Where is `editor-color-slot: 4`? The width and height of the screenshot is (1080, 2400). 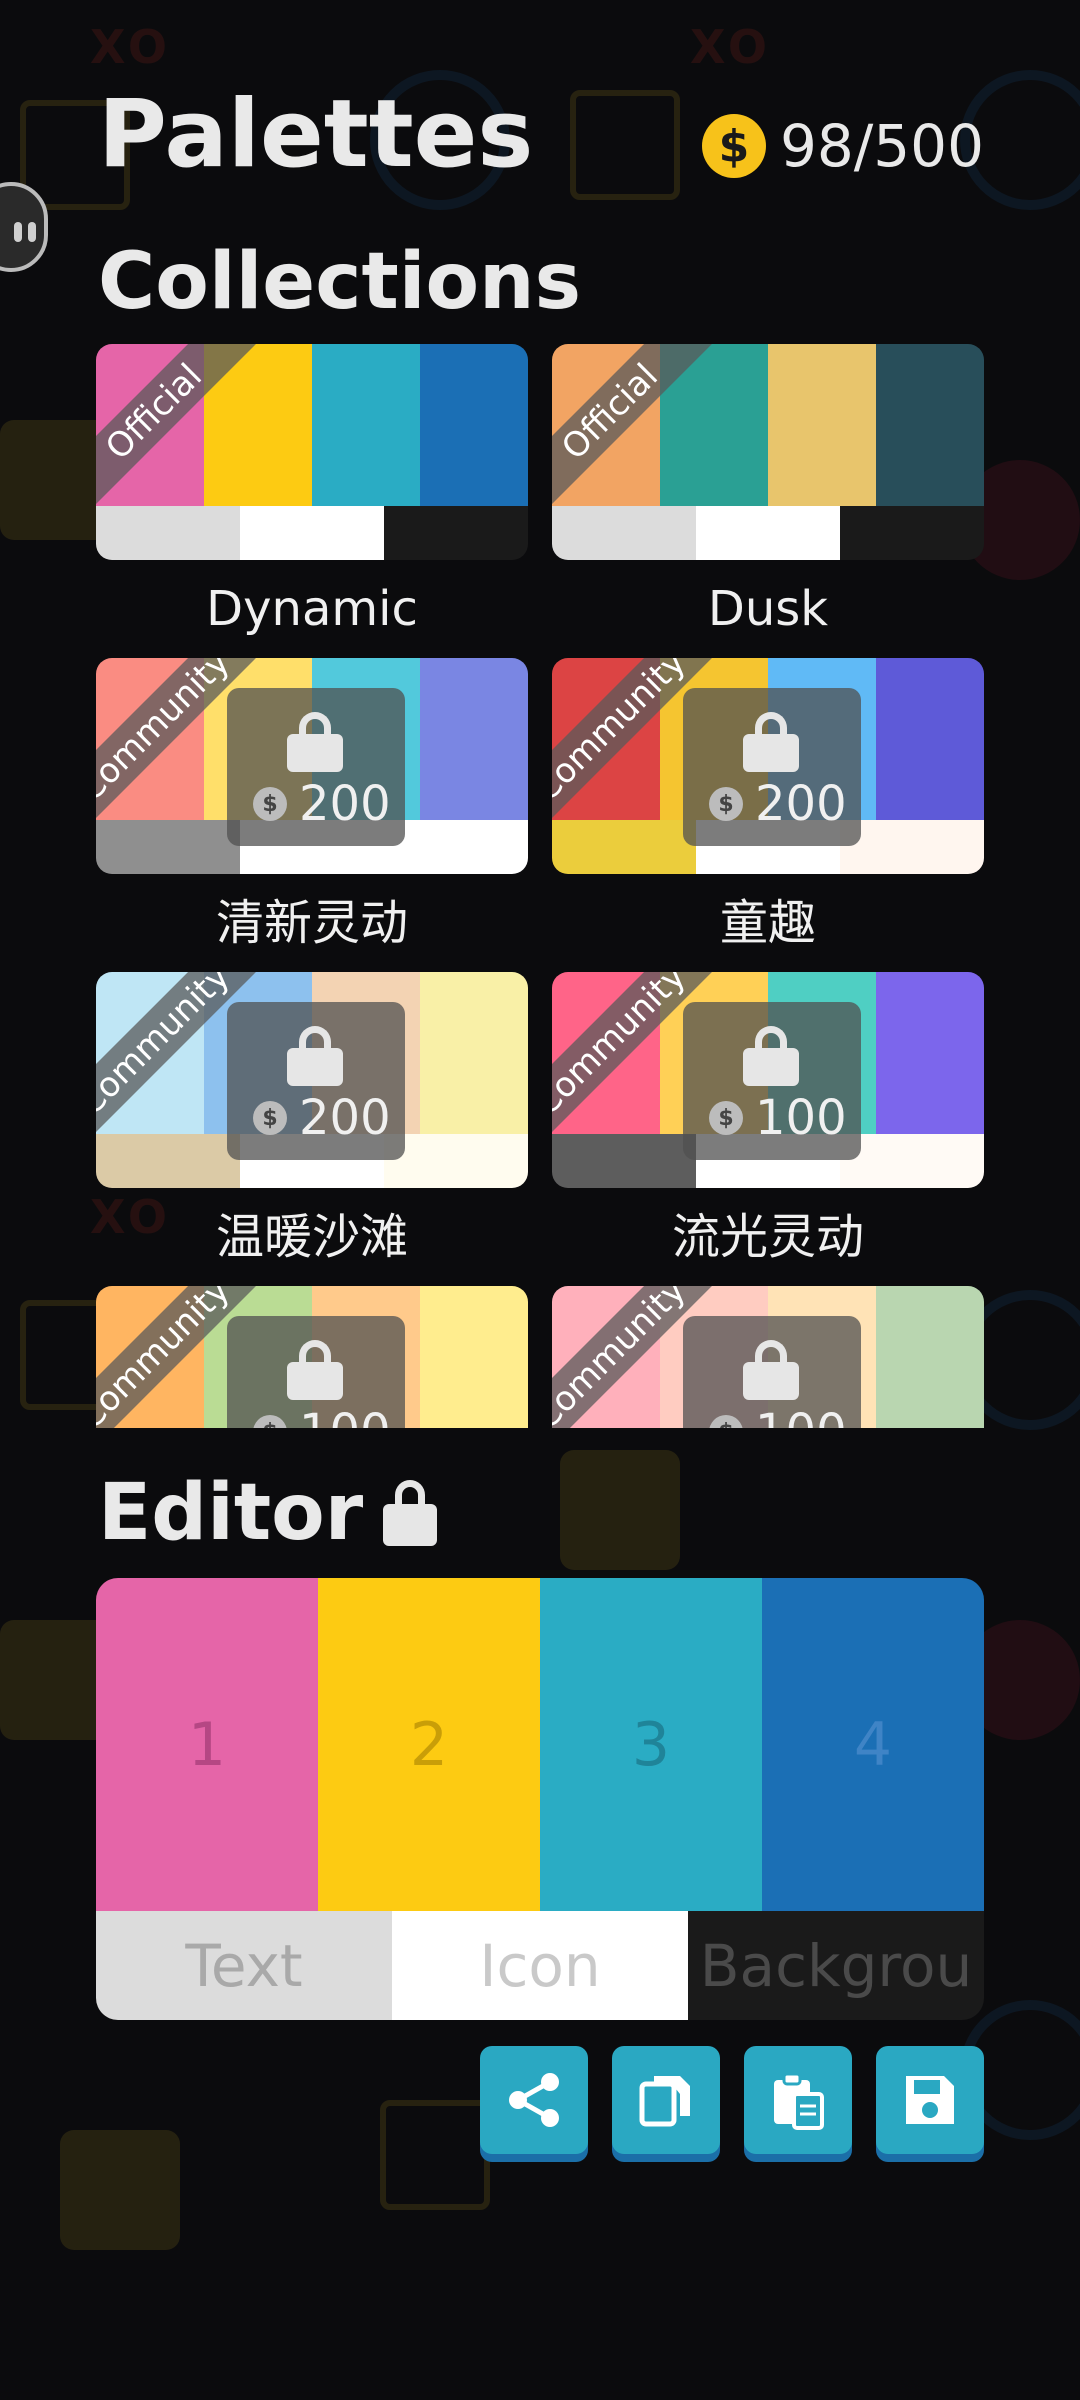
editor-color-slot: 4 is located at coordinates (873, 1744).